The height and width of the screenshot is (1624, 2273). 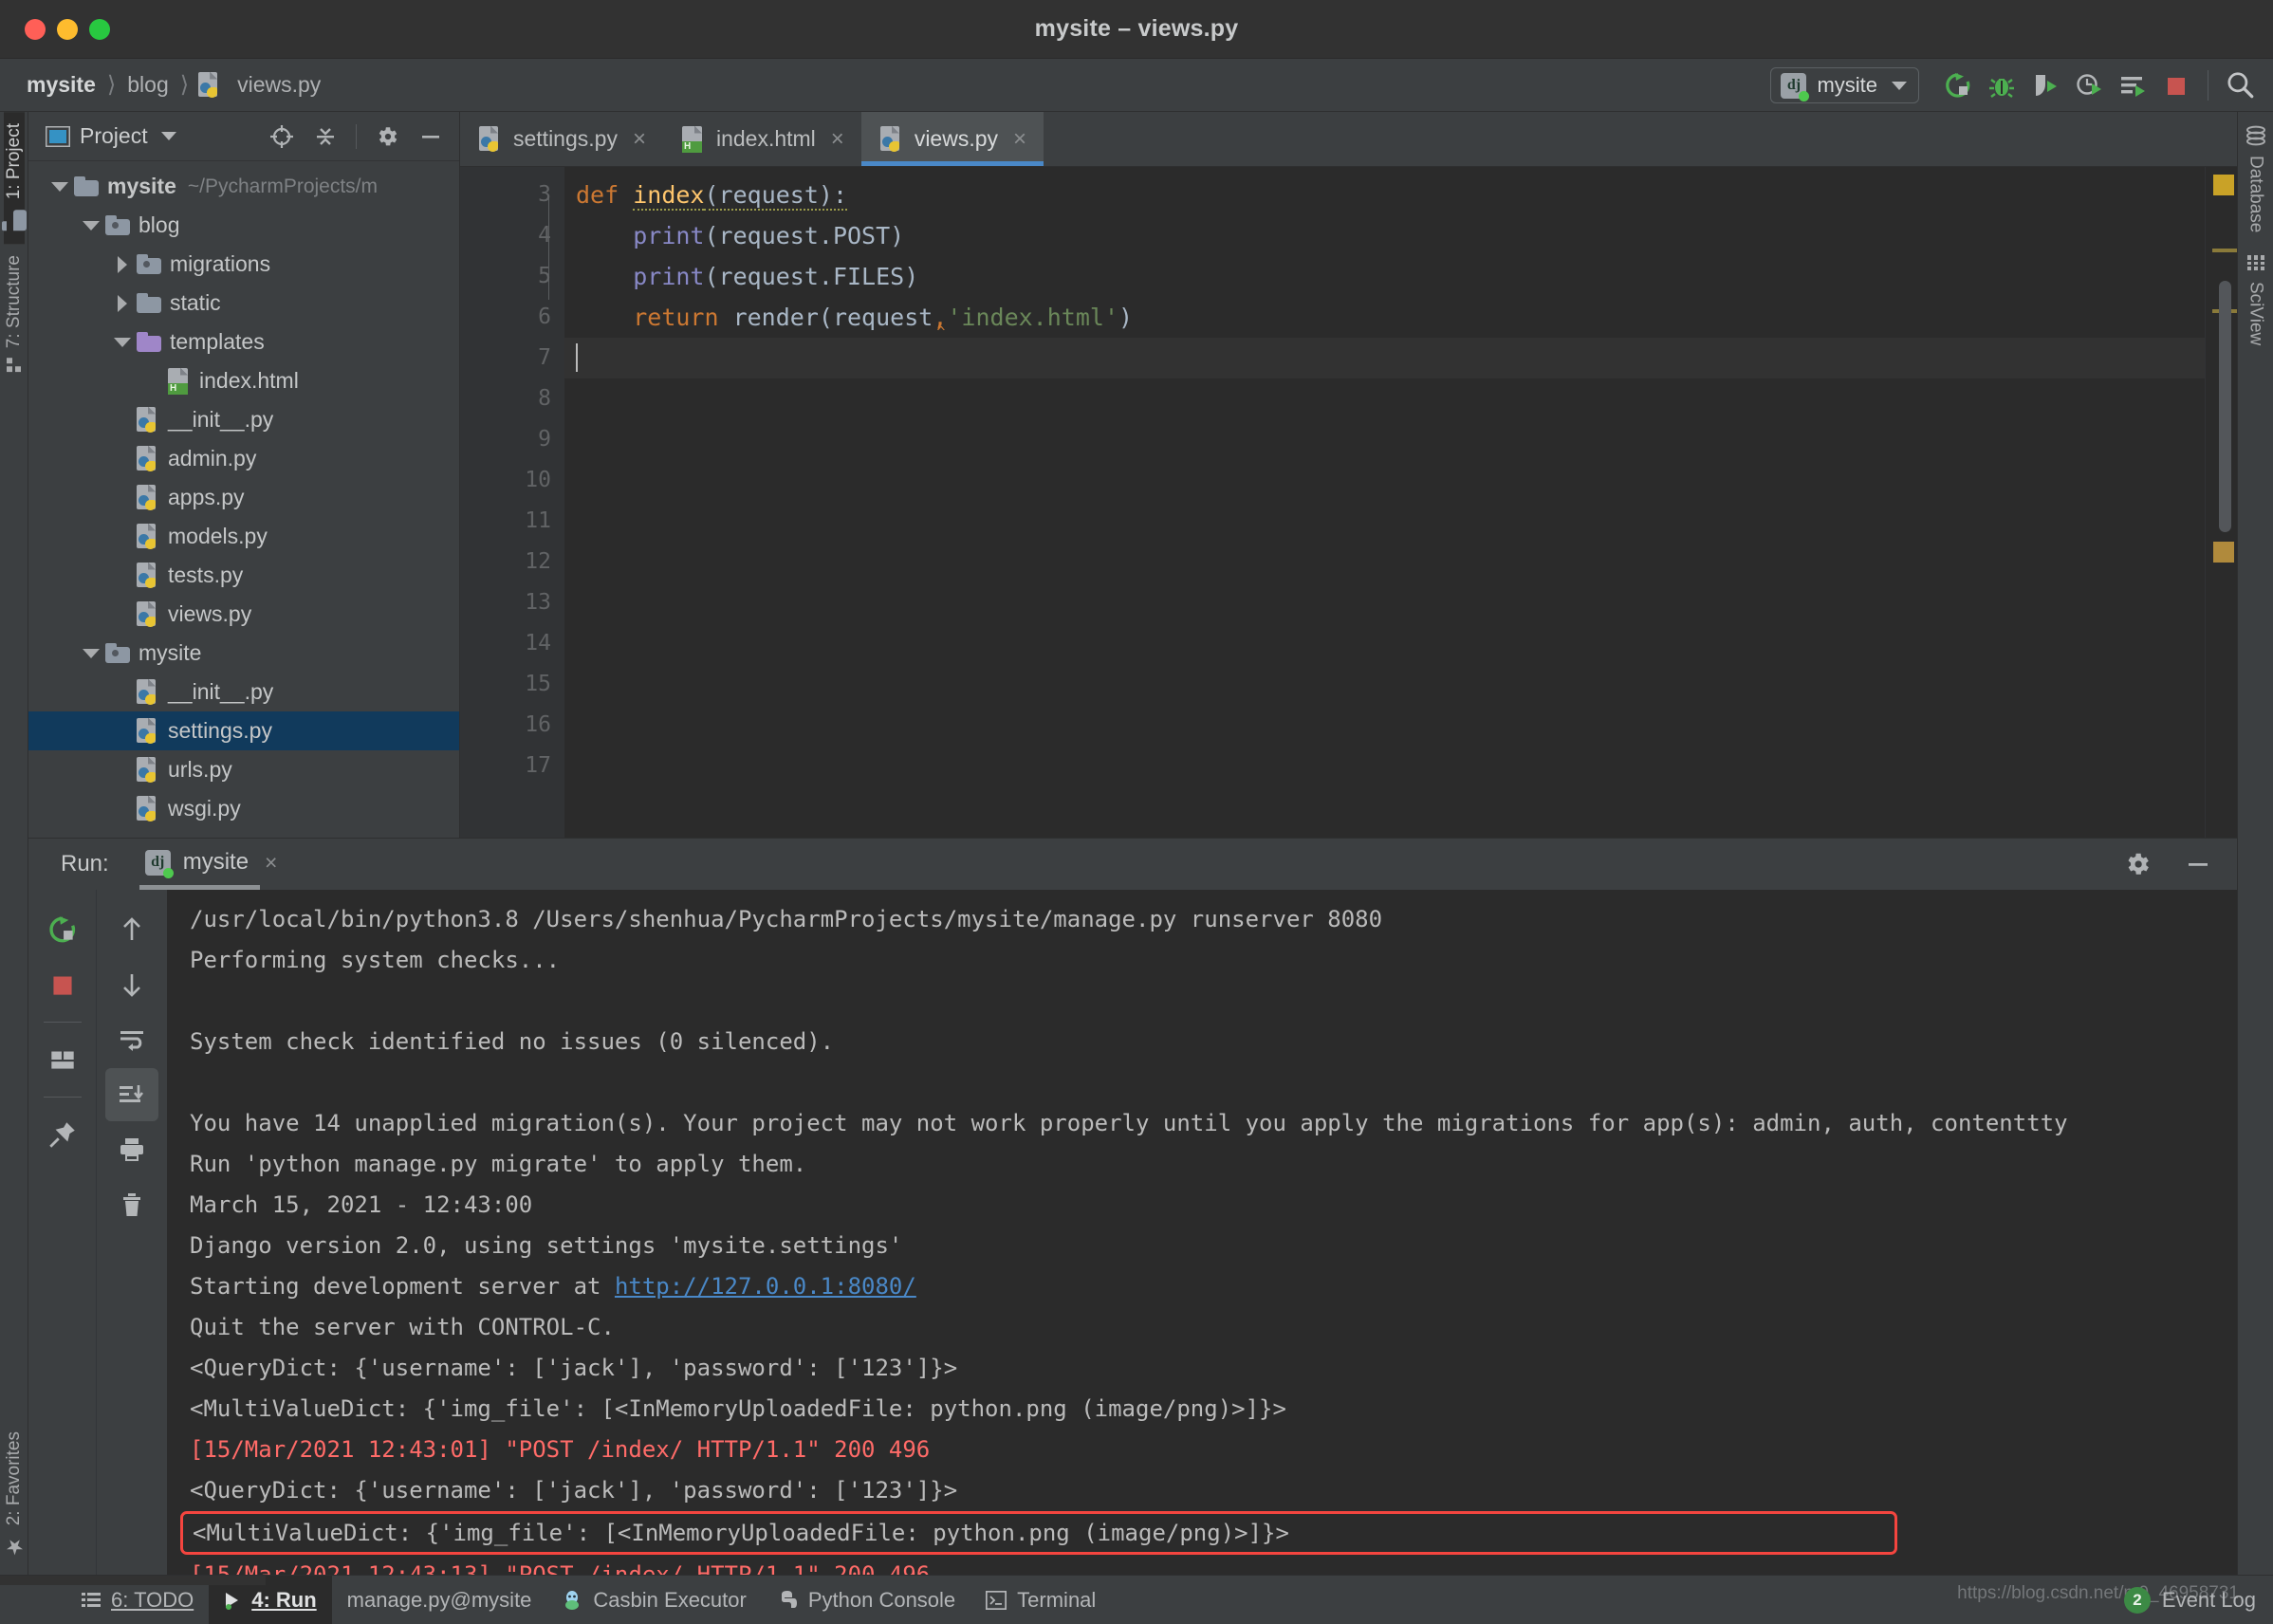 What do you see at coordinates (14, 1495) in the screenshot?
I see `sidebar-item-favorites: ★ 2: Favorites` at bounding box center [14, 1495].